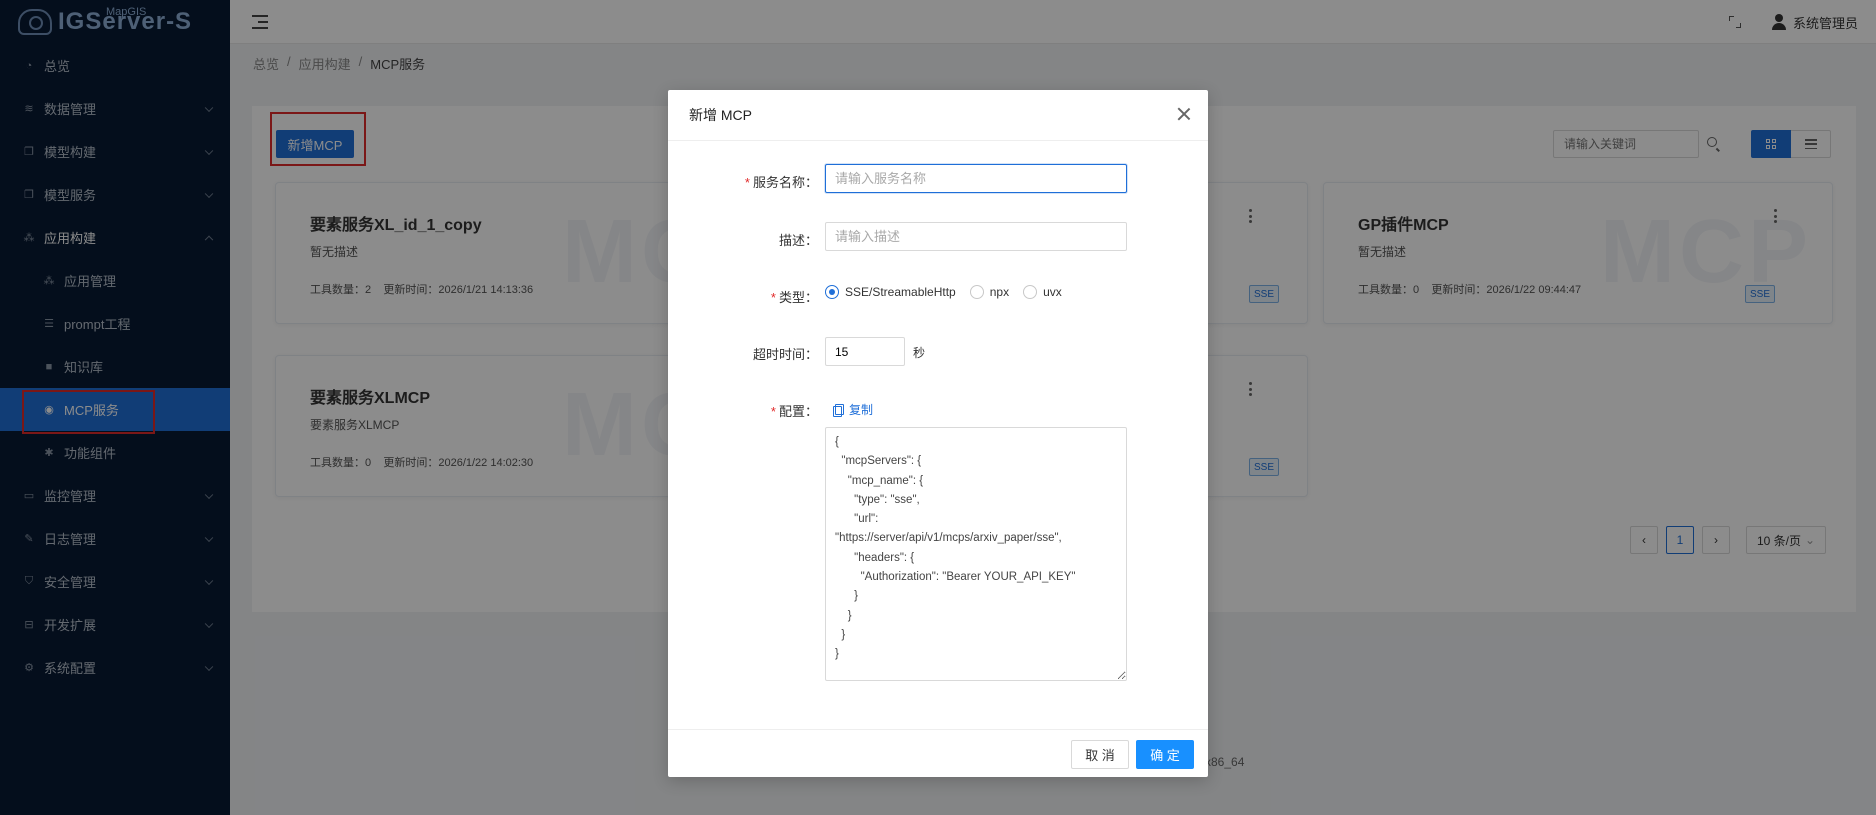 This screenshot has width=1876, height=815. What do you see at coordinates (976, 178) in the screenshot?
I see `service-name-input` at bounding box center [976, 178].